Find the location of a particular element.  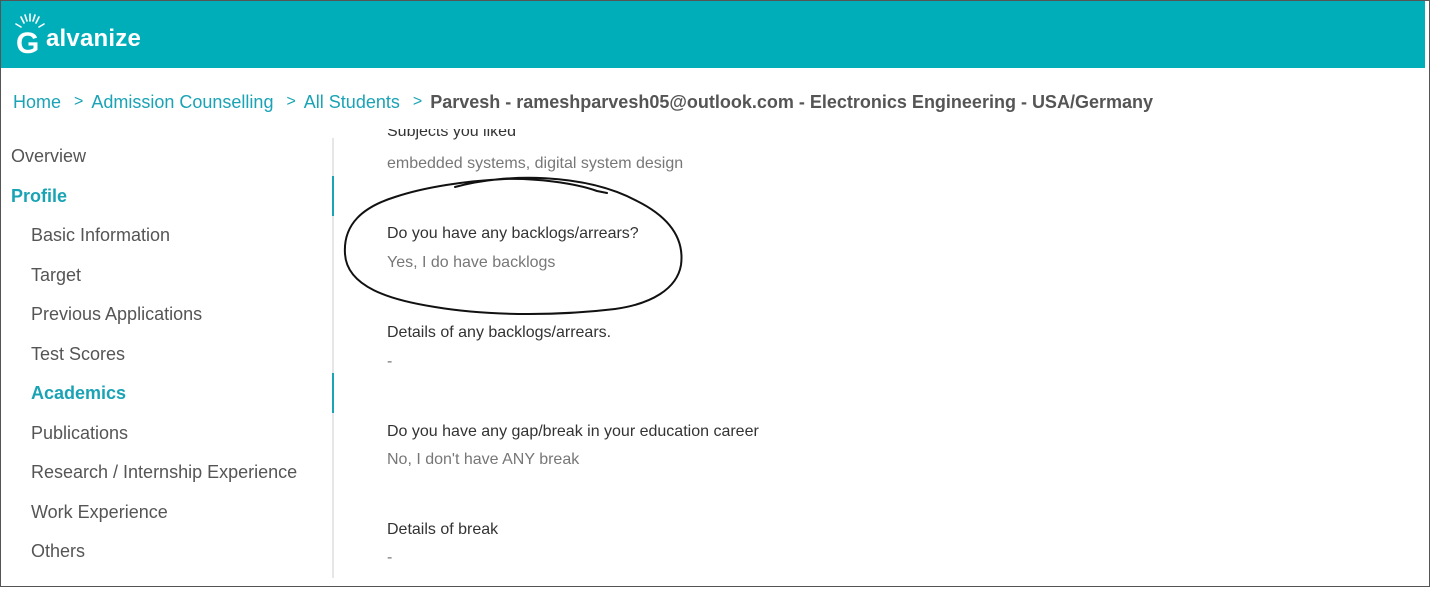

breadcrumb-admission-counselling: Admission Counselling is located at coordinates (182, 102).